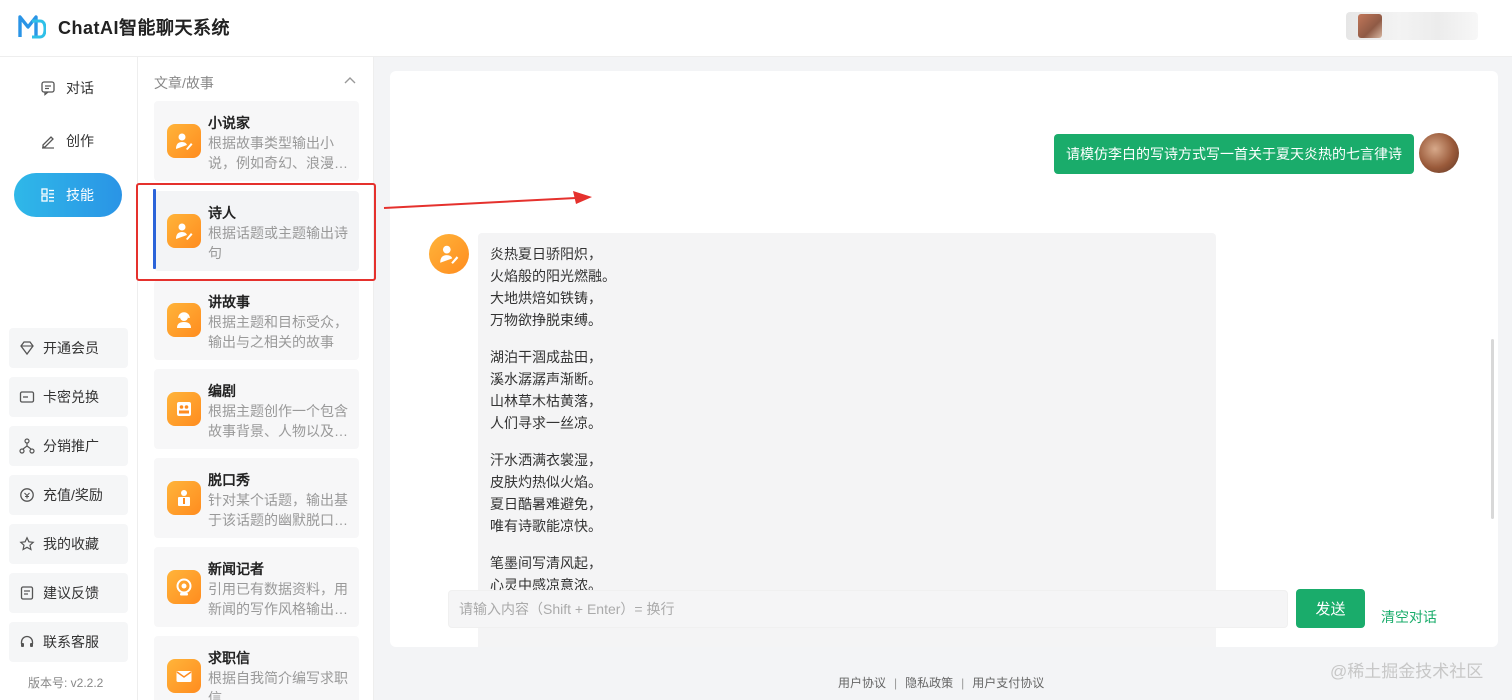 This screenshot has width=1512, height=700. What do you see at coordinates (184, 587) in the screenshot?
I see `journalist-icon` at bounding box center [184, 587].